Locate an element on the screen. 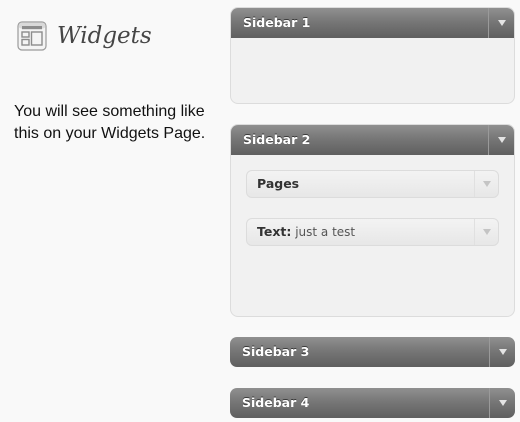 The height and width of the screenshot is (422, 520). sidebar-4-header: Sidebar 4 is located at coordinates (372, 403).